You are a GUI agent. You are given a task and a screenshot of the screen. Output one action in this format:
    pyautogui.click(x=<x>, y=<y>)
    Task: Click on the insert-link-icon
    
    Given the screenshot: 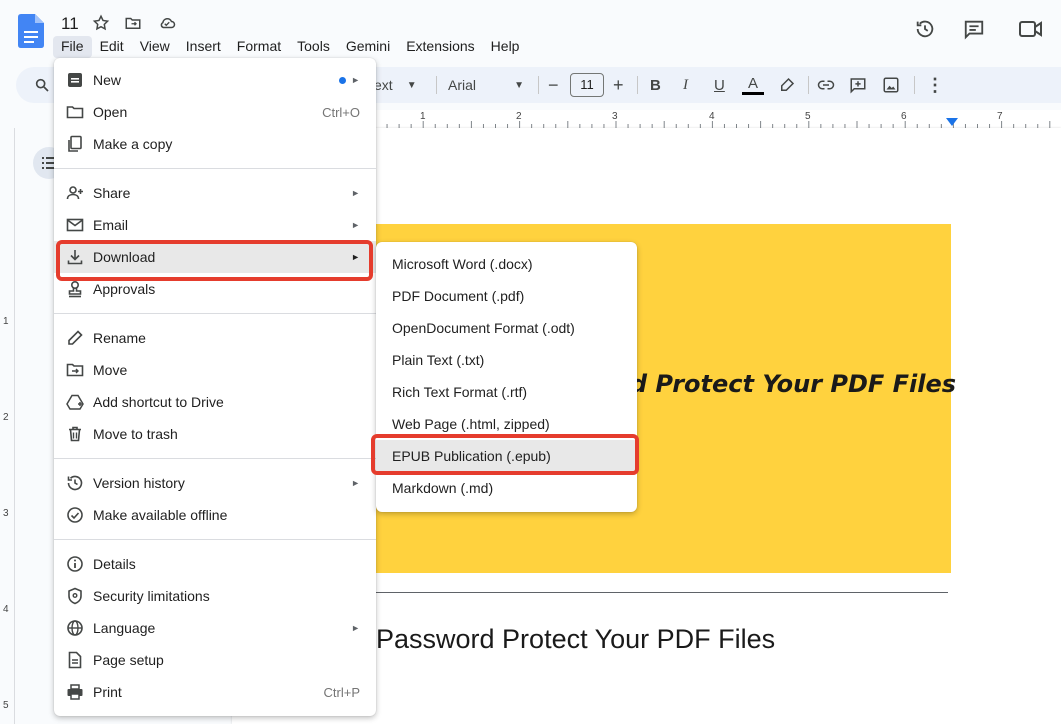 What is the action you would take?
    pyautogui.click(x=826, y=85)
    